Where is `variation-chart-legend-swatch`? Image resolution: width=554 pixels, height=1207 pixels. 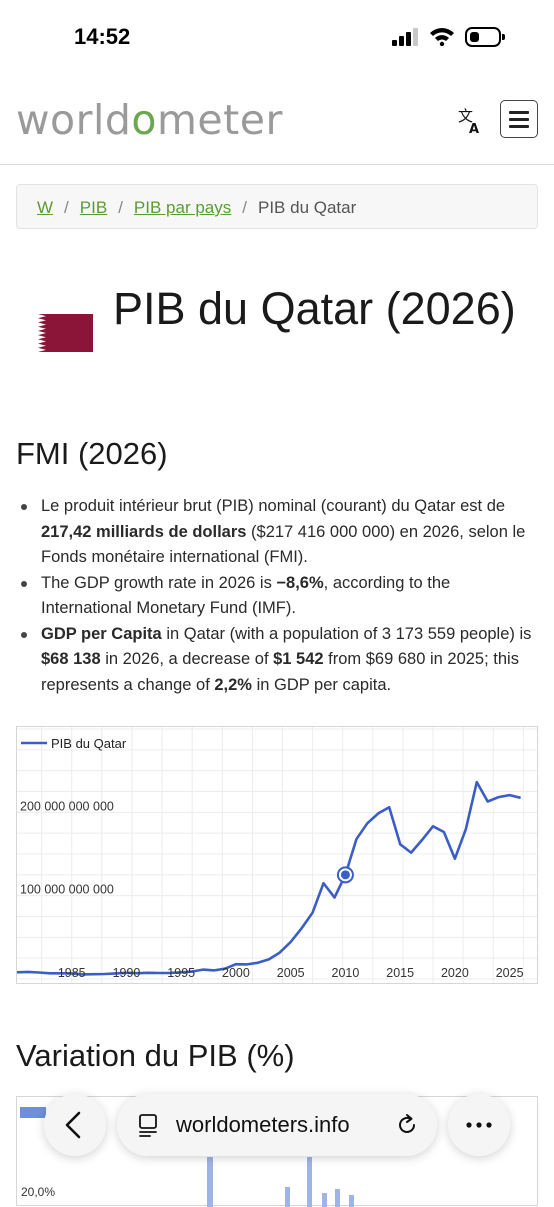
variation-chart-legend-swatch is located at coordinates (33, 1112).